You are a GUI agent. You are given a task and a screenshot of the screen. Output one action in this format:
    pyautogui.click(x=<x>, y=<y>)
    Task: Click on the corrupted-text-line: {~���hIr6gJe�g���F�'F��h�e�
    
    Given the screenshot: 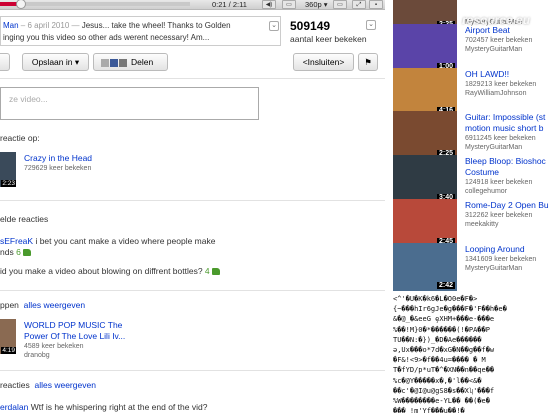 What is the action you would take?
    pyautogui.click(x=450, y=309)
    